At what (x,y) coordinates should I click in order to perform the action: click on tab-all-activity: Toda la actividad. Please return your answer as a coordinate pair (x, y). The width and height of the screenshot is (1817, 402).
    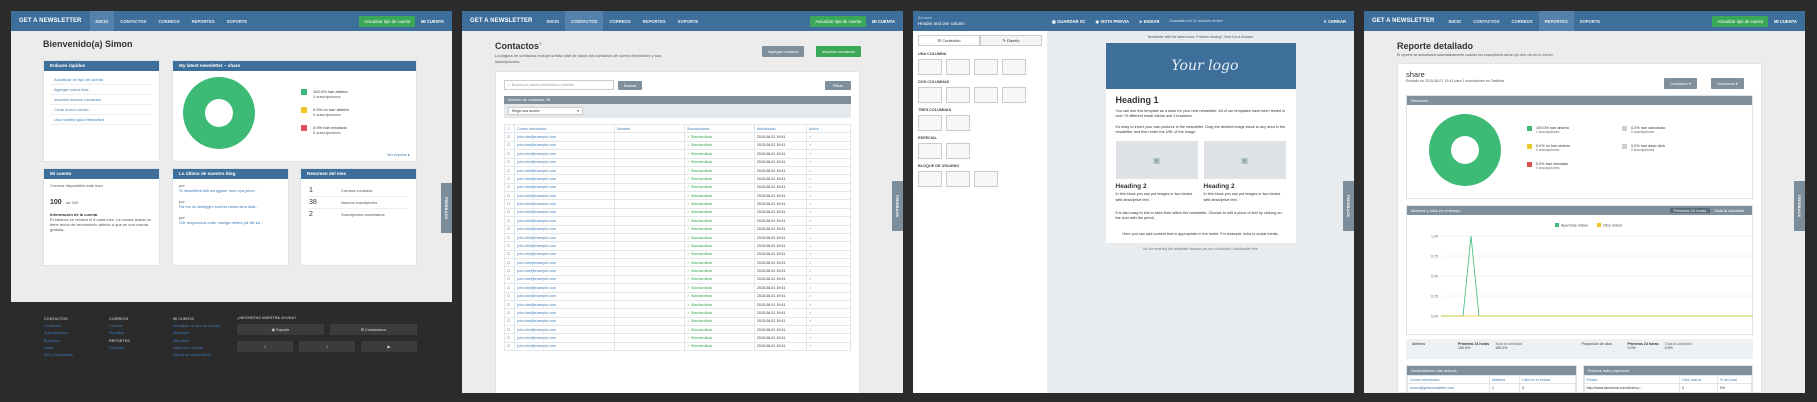
    Looking at the image, I should click on (1729, 210).